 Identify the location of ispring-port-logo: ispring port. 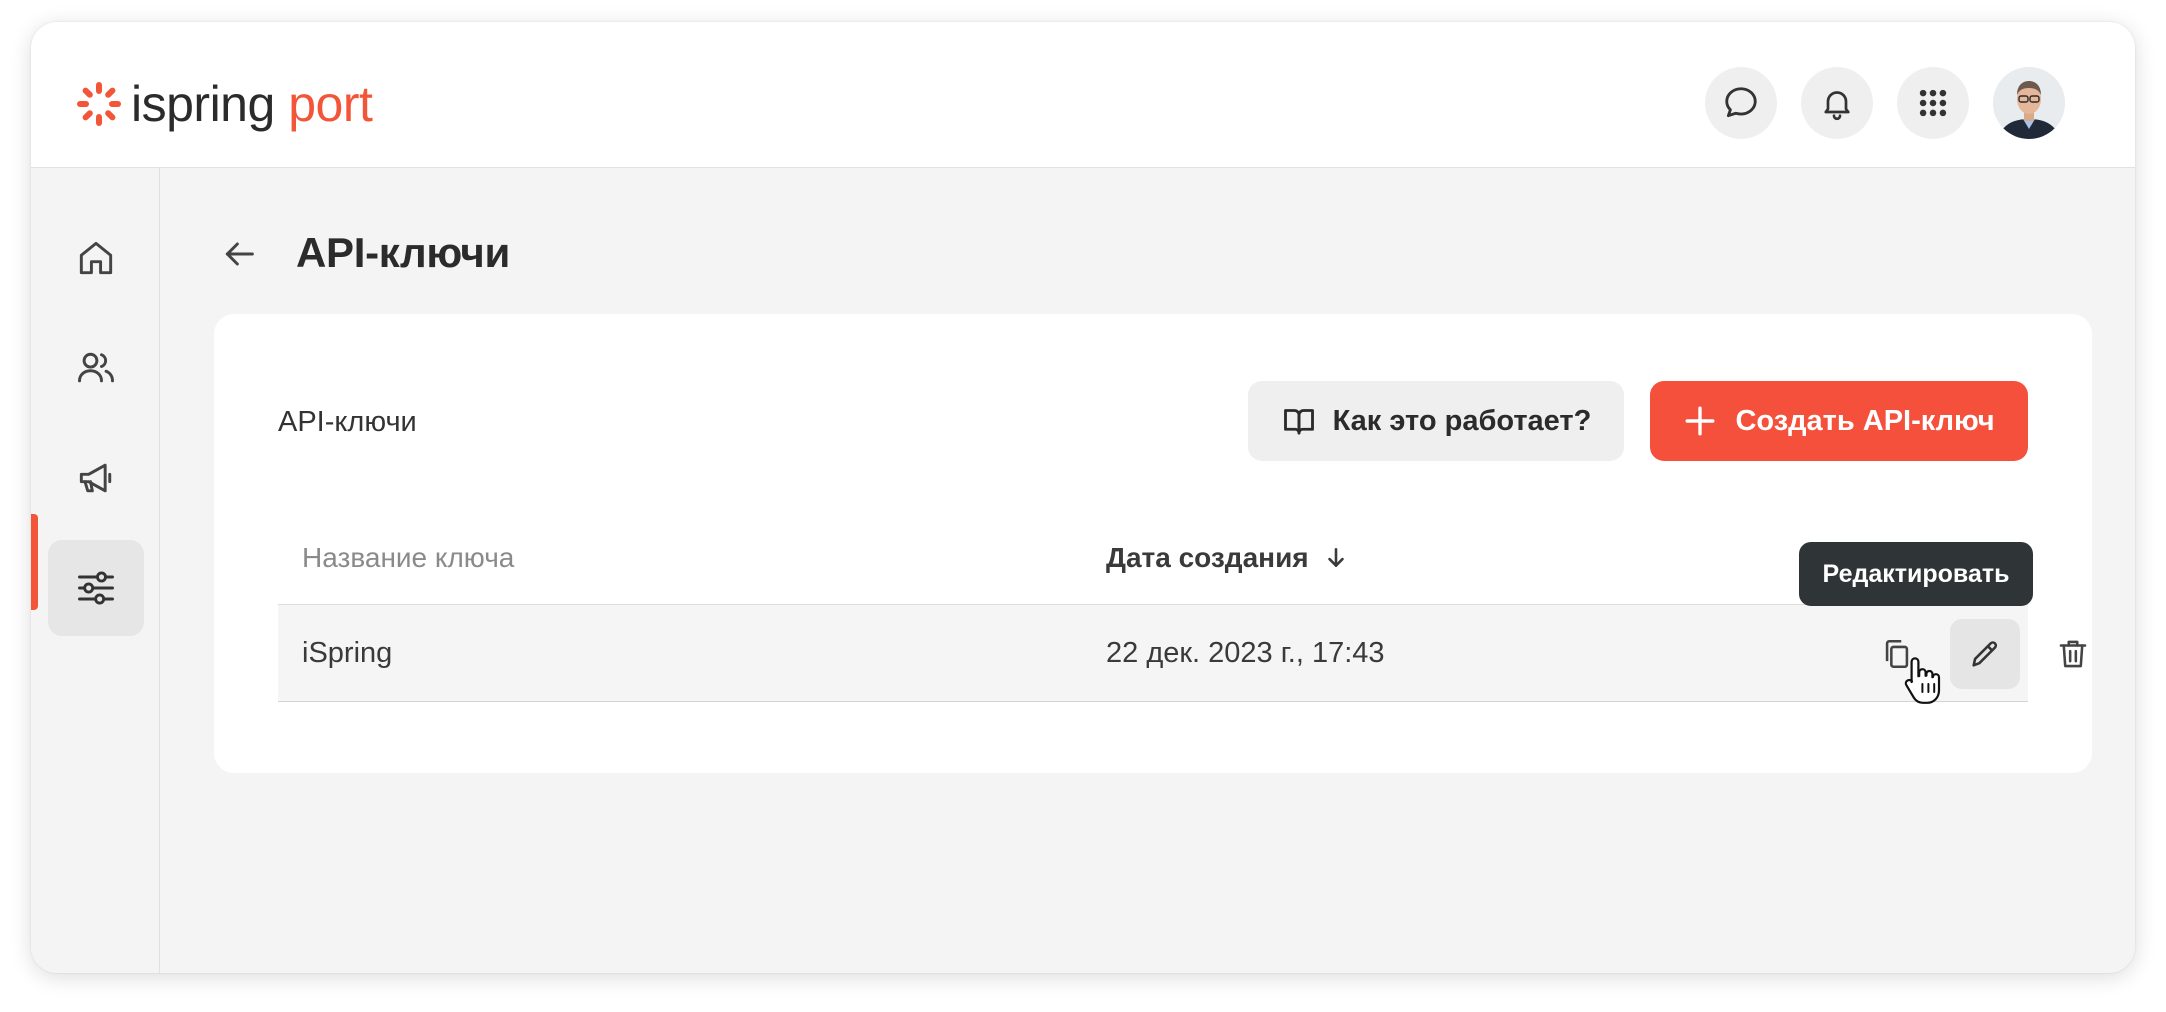
(224, 104).